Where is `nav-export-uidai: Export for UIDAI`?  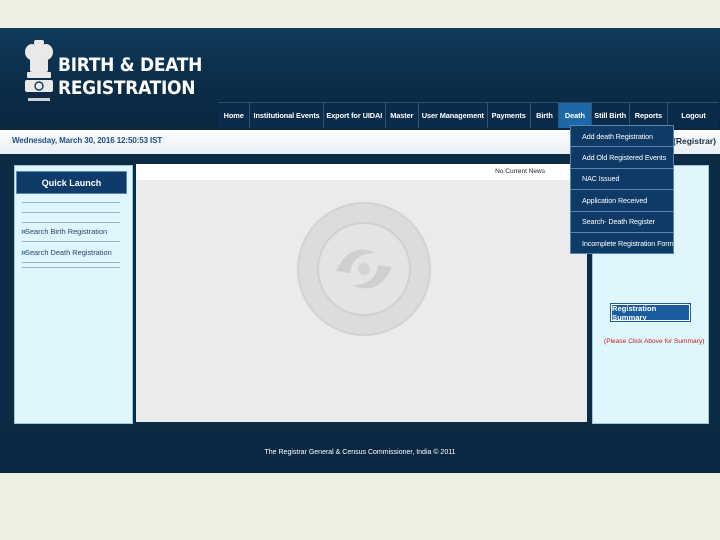 nav-export-uidai: Export for UIDAI is located at coordinates (355, 115).